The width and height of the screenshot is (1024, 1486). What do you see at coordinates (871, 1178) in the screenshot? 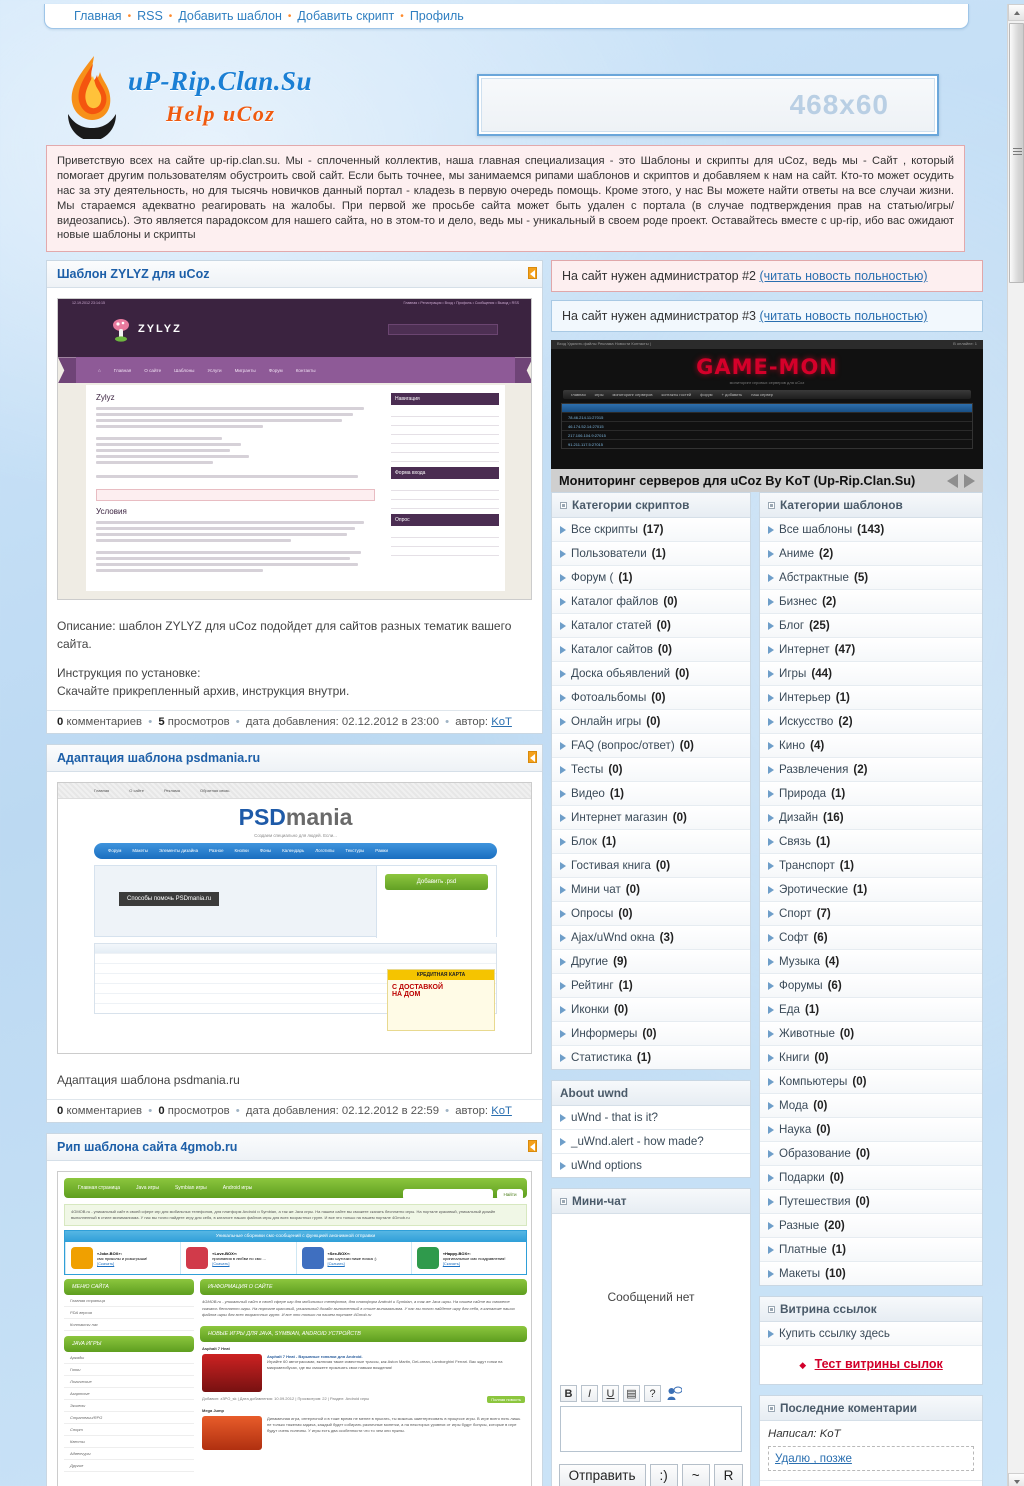
I see `template-category-item: Подарки (0)` at bounding box center [871, 1178].